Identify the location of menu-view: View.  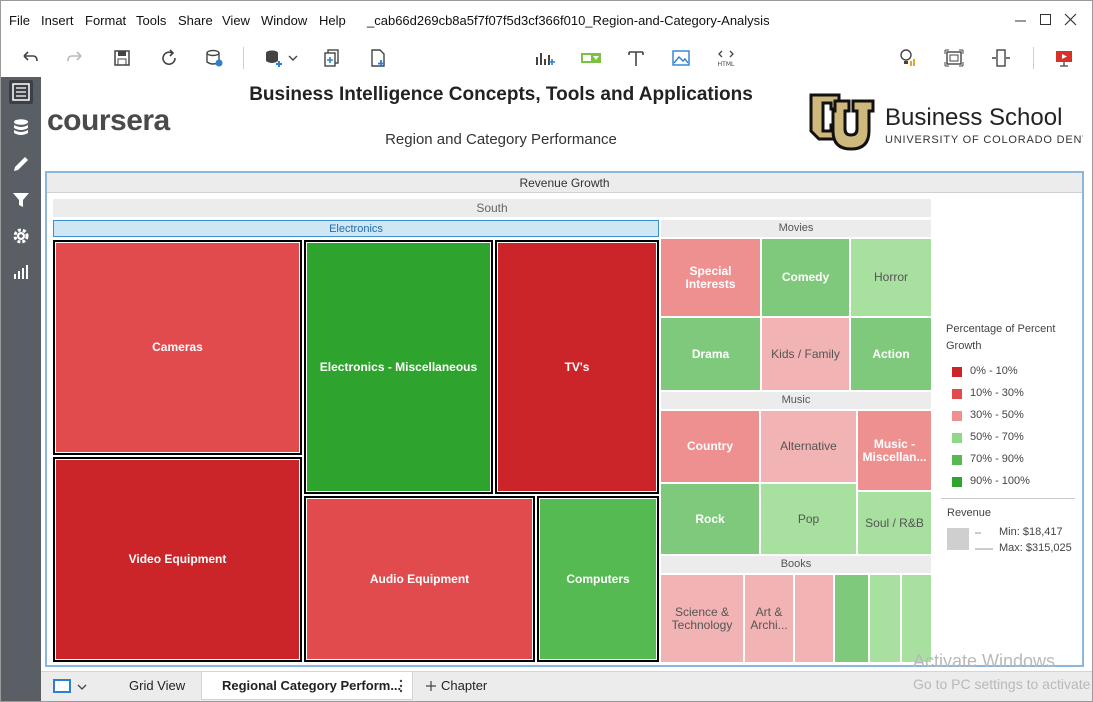
(236, 20).